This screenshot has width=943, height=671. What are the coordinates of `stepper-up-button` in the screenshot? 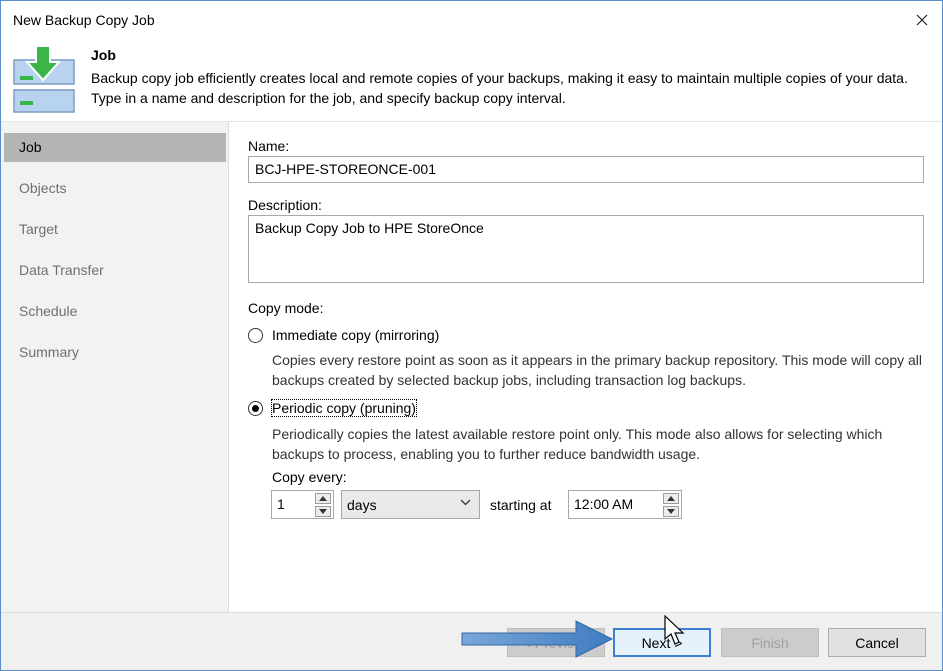 It's located at (323, 498).